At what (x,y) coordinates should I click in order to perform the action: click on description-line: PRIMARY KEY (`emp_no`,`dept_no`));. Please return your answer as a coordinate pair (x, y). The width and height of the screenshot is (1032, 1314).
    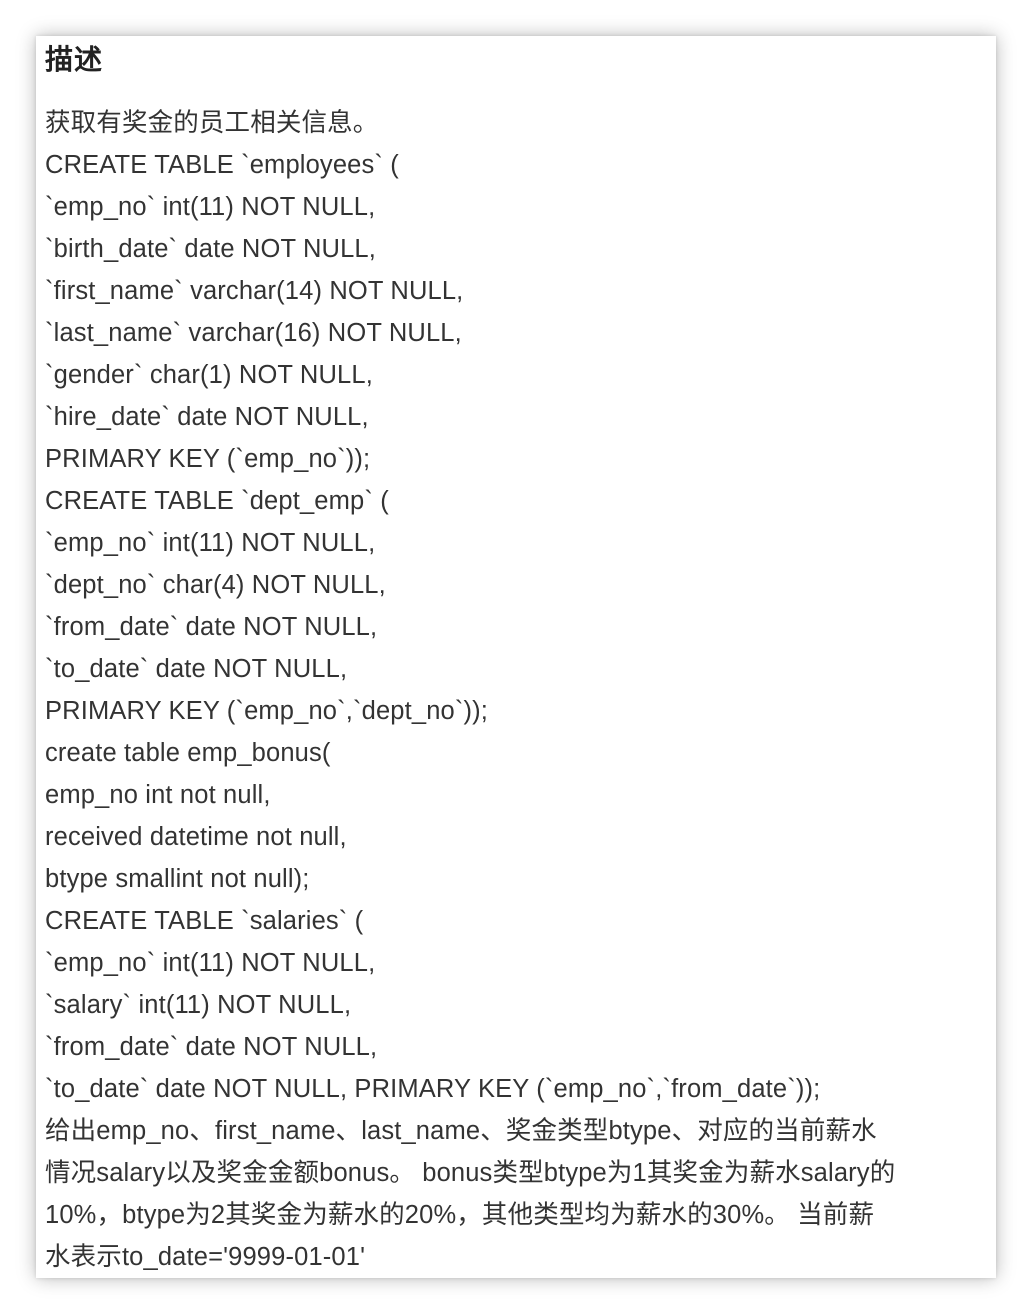
    Looking at the image, I should click on (267, 711).